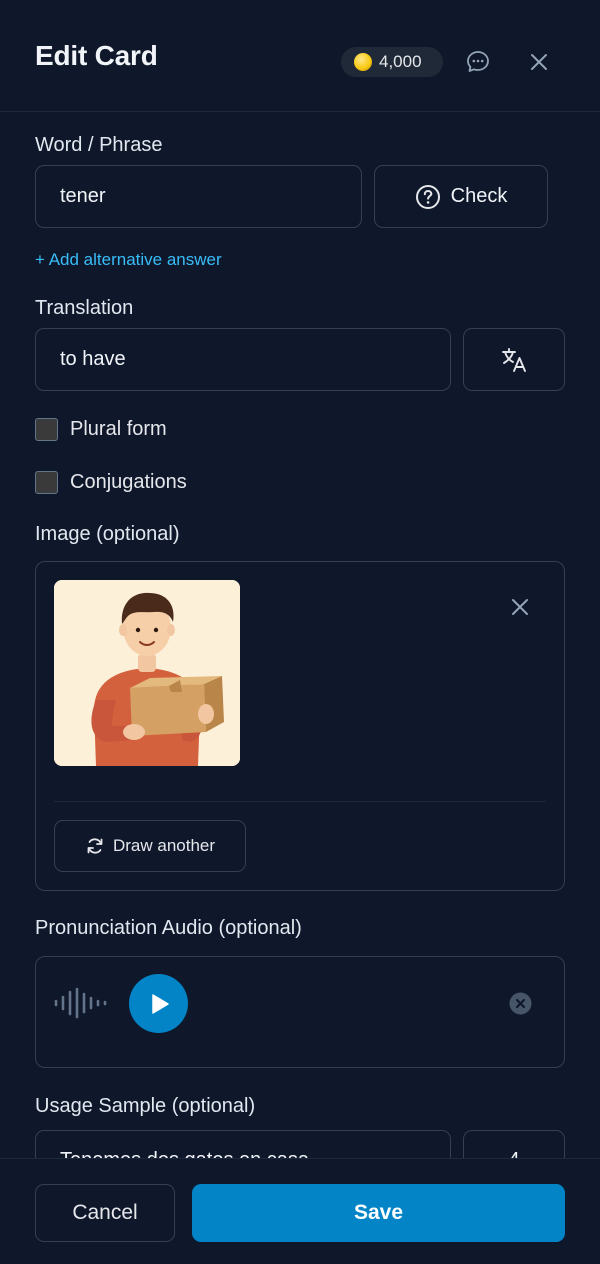 Image resolution: width=600 pixels, height=1264 pixels. I want to click on plural-form-label: Plural form, so click(118, 429).